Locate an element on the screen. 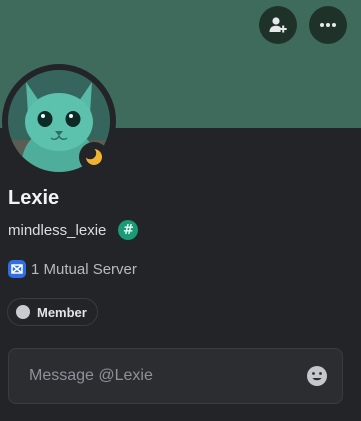  more-options-button is located at coordinates (328, 25).